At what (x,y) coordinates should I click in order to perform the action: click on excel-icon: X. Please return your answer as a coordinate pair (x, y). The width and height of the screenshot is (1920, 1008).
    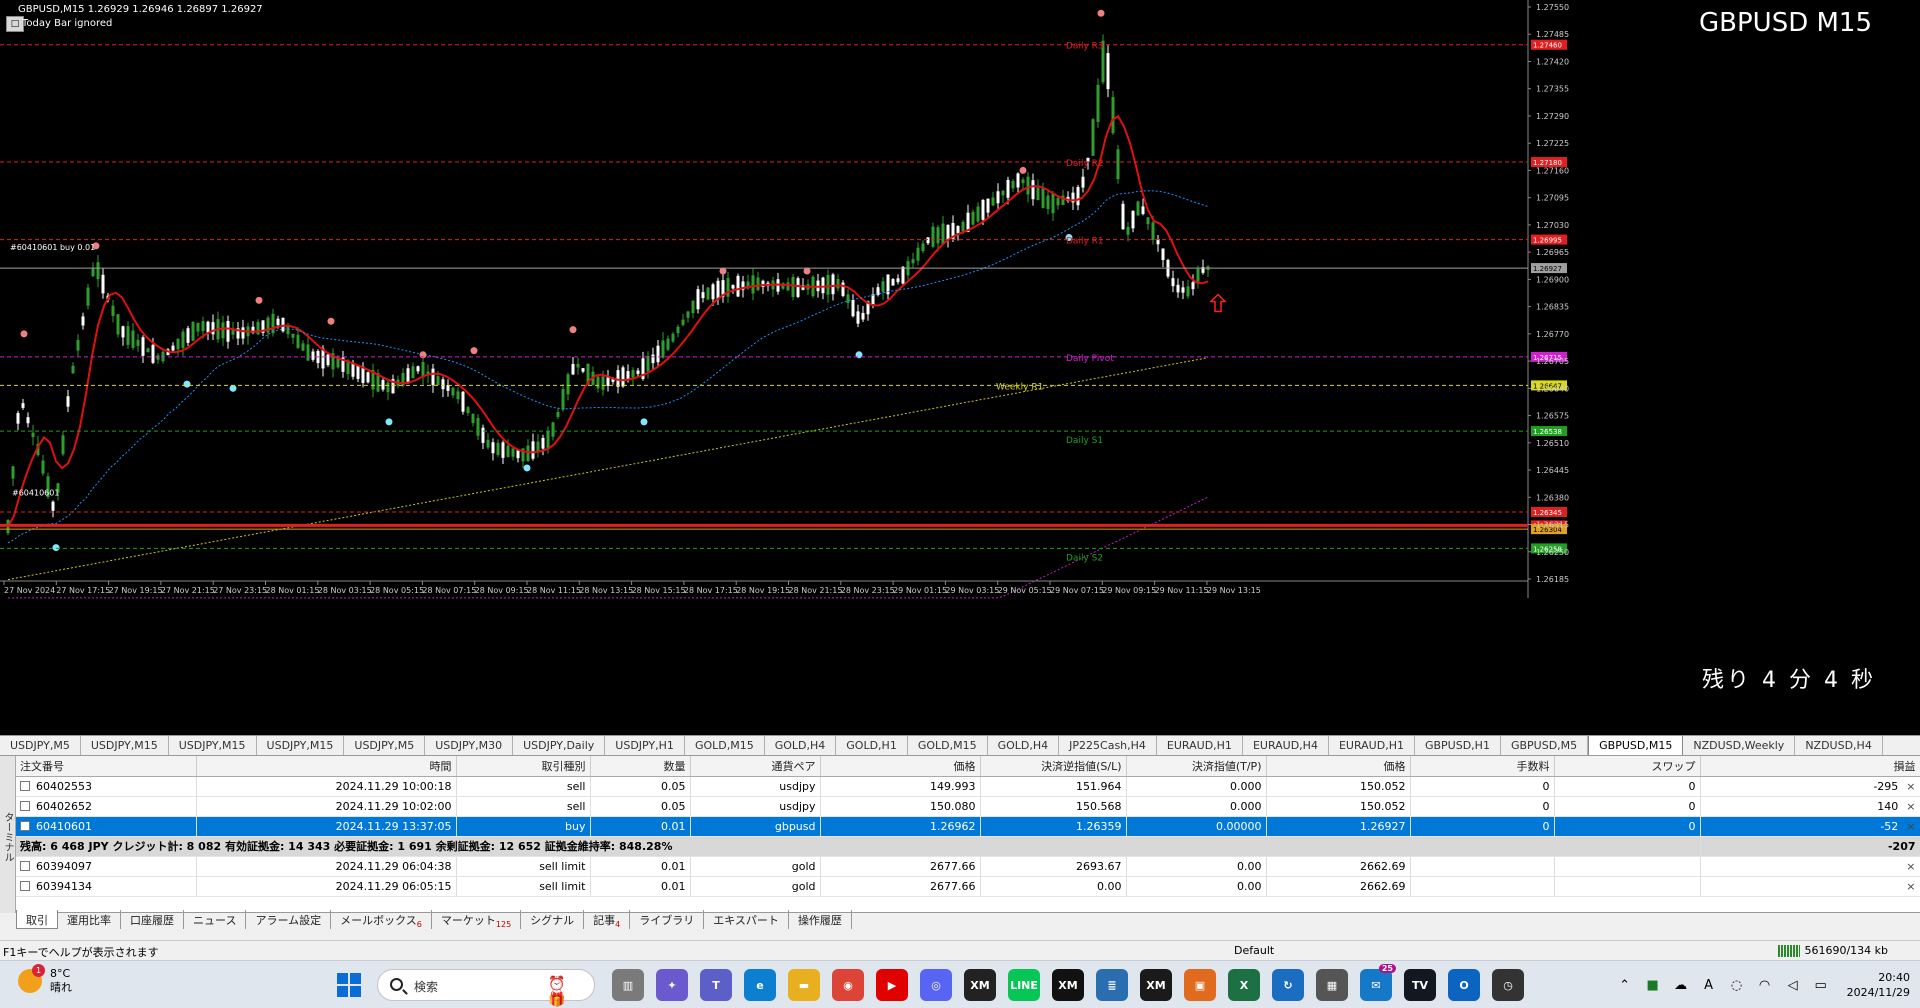
    Looking at the image, I should click on (1244, 985).